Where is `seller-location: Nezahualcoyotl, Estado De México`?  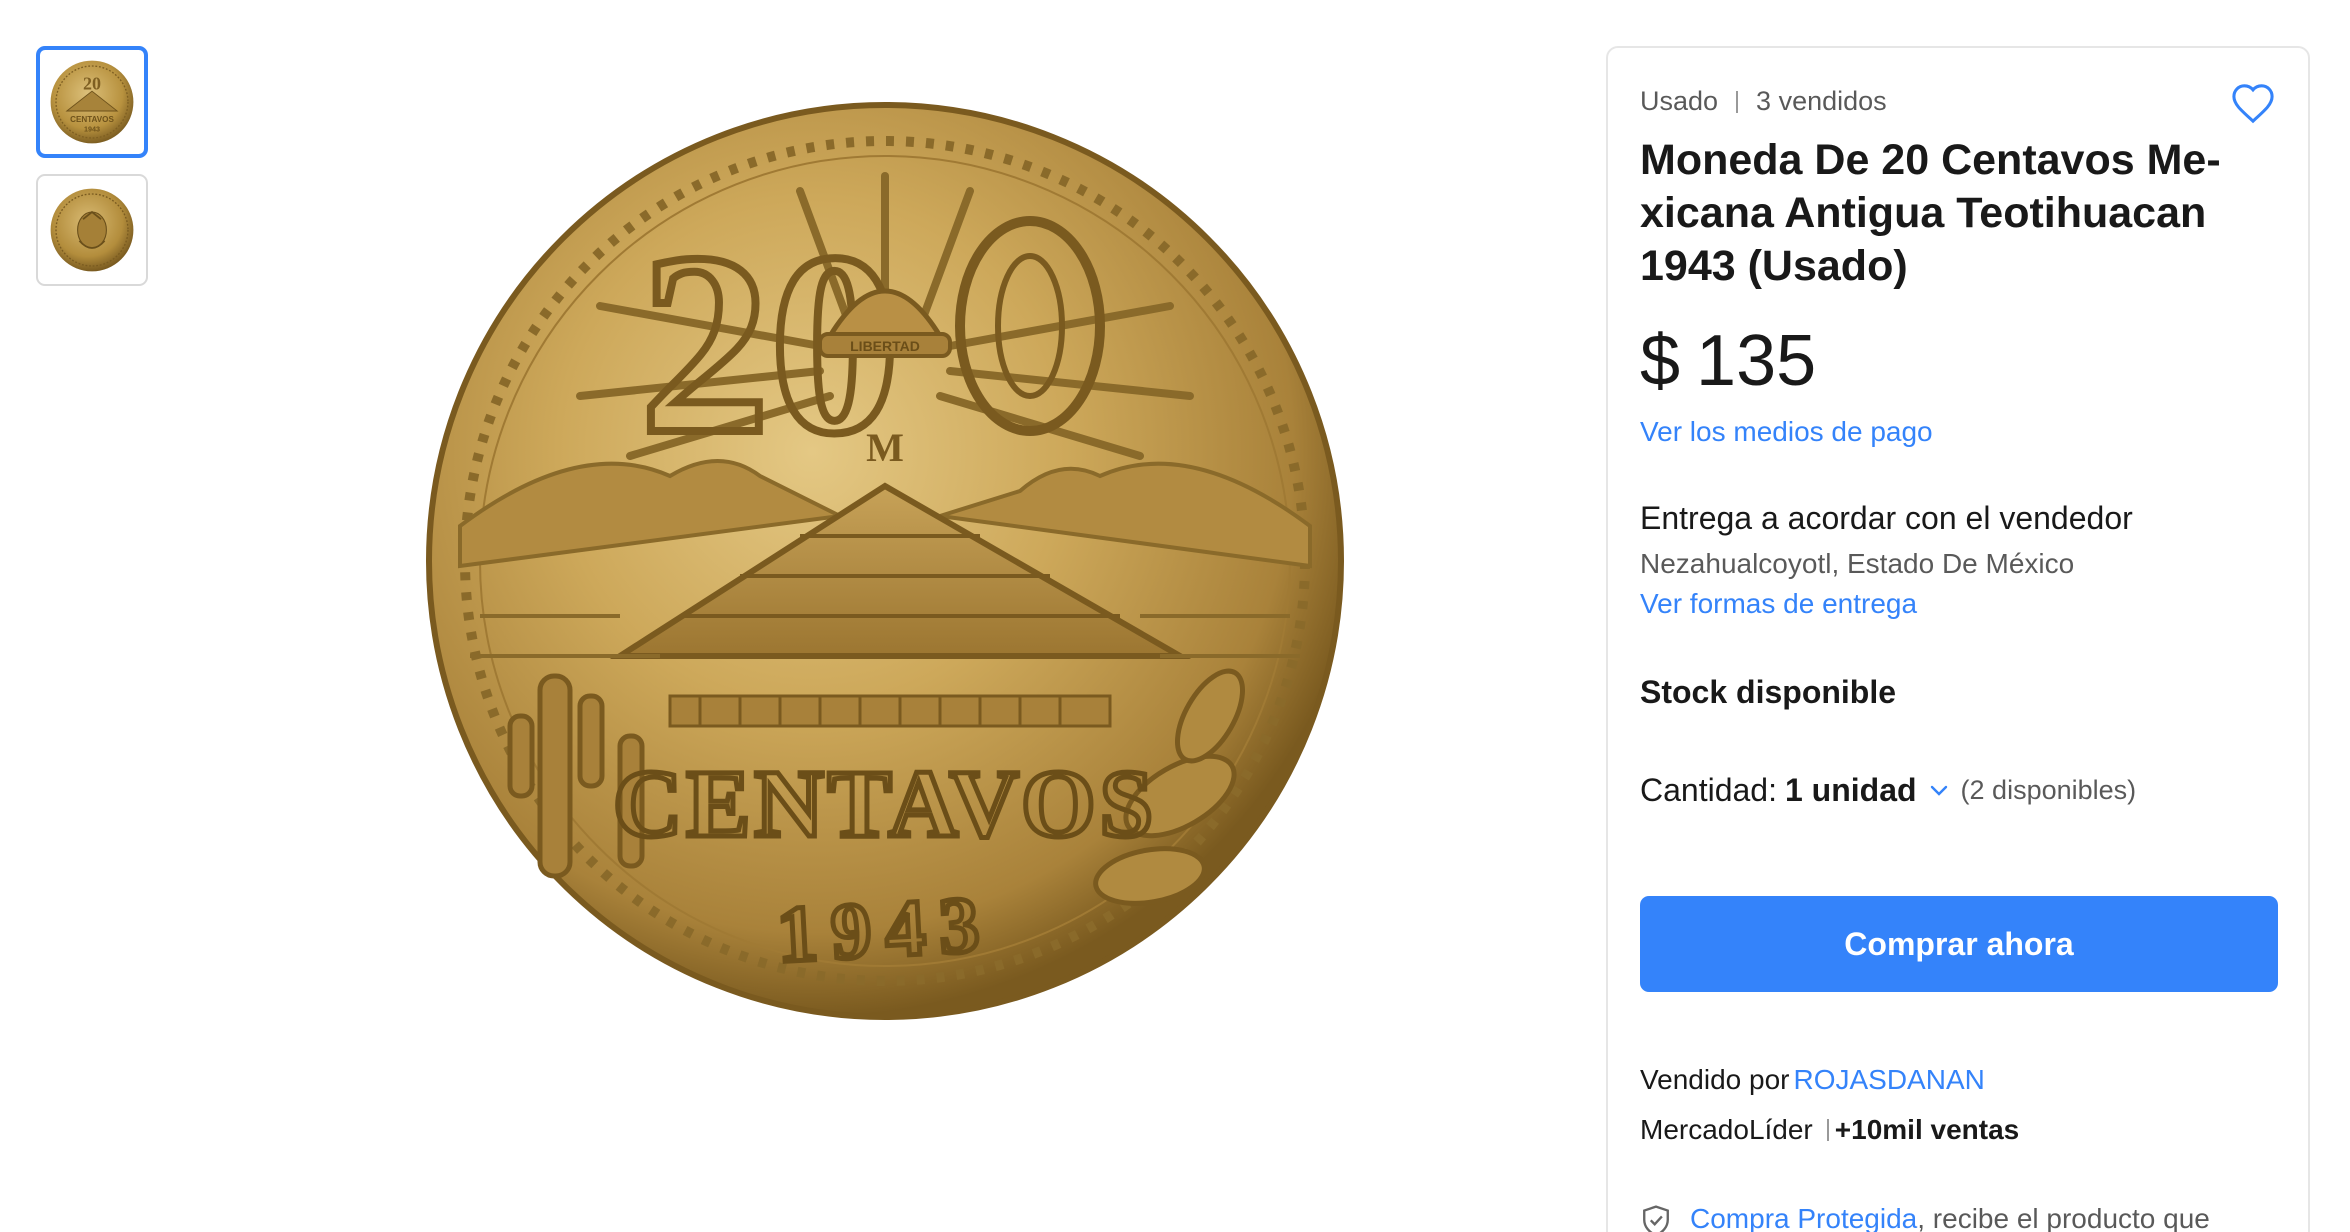
seller-location: Nezahualcoyotl, Estado De México is located at coordinates (1857, 563).